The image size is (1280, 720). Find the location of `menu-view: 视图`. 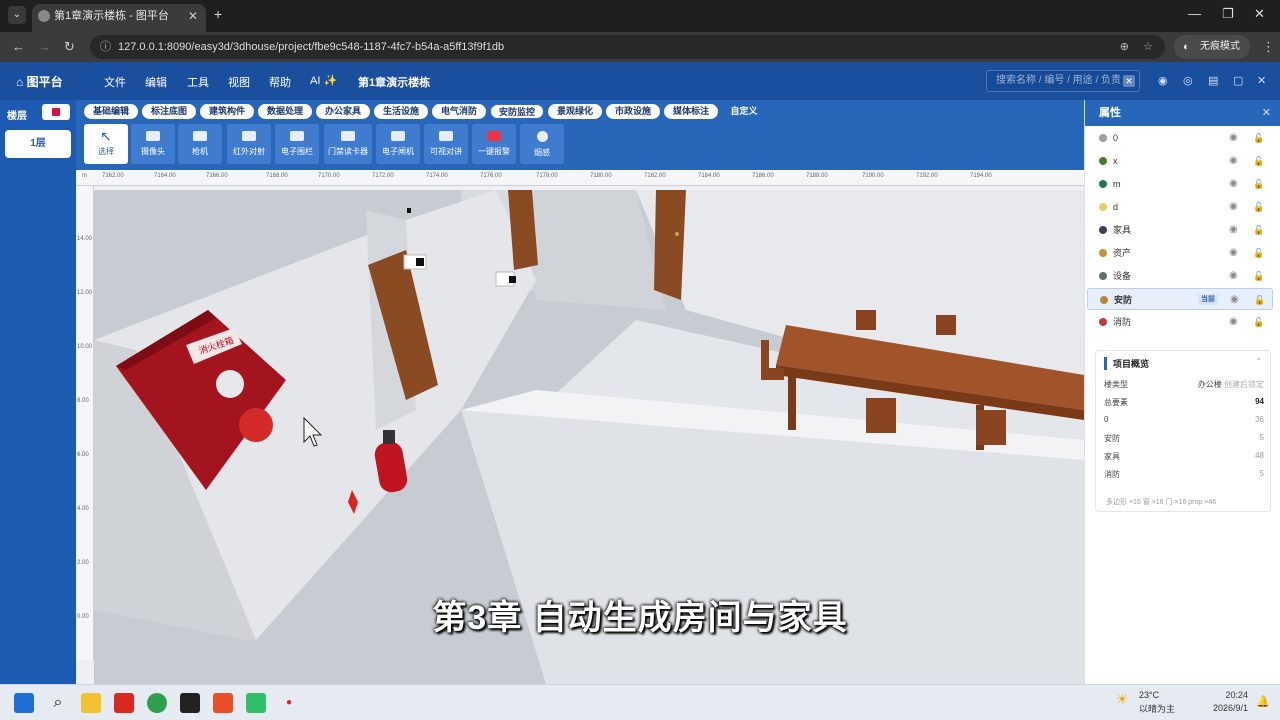

menu-view: 视图 is located at coordinates (239, 82).